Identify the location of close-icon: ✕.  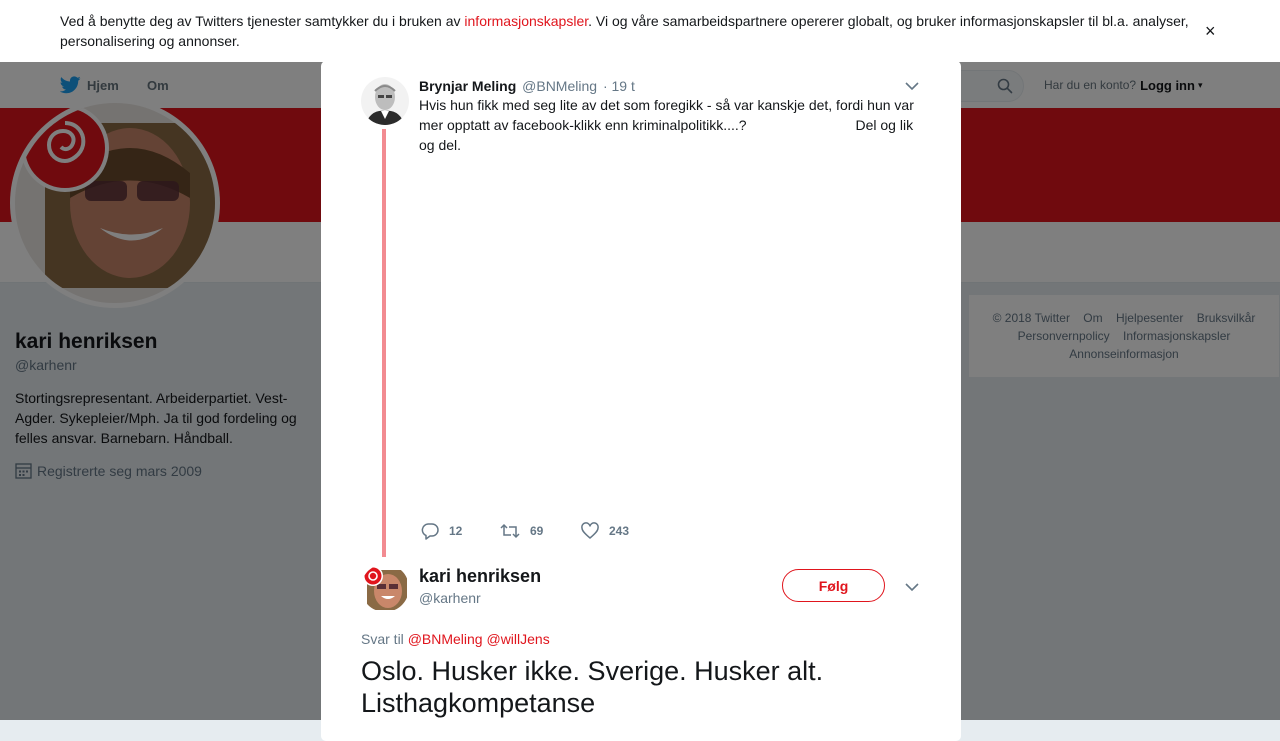
(1246, 25).